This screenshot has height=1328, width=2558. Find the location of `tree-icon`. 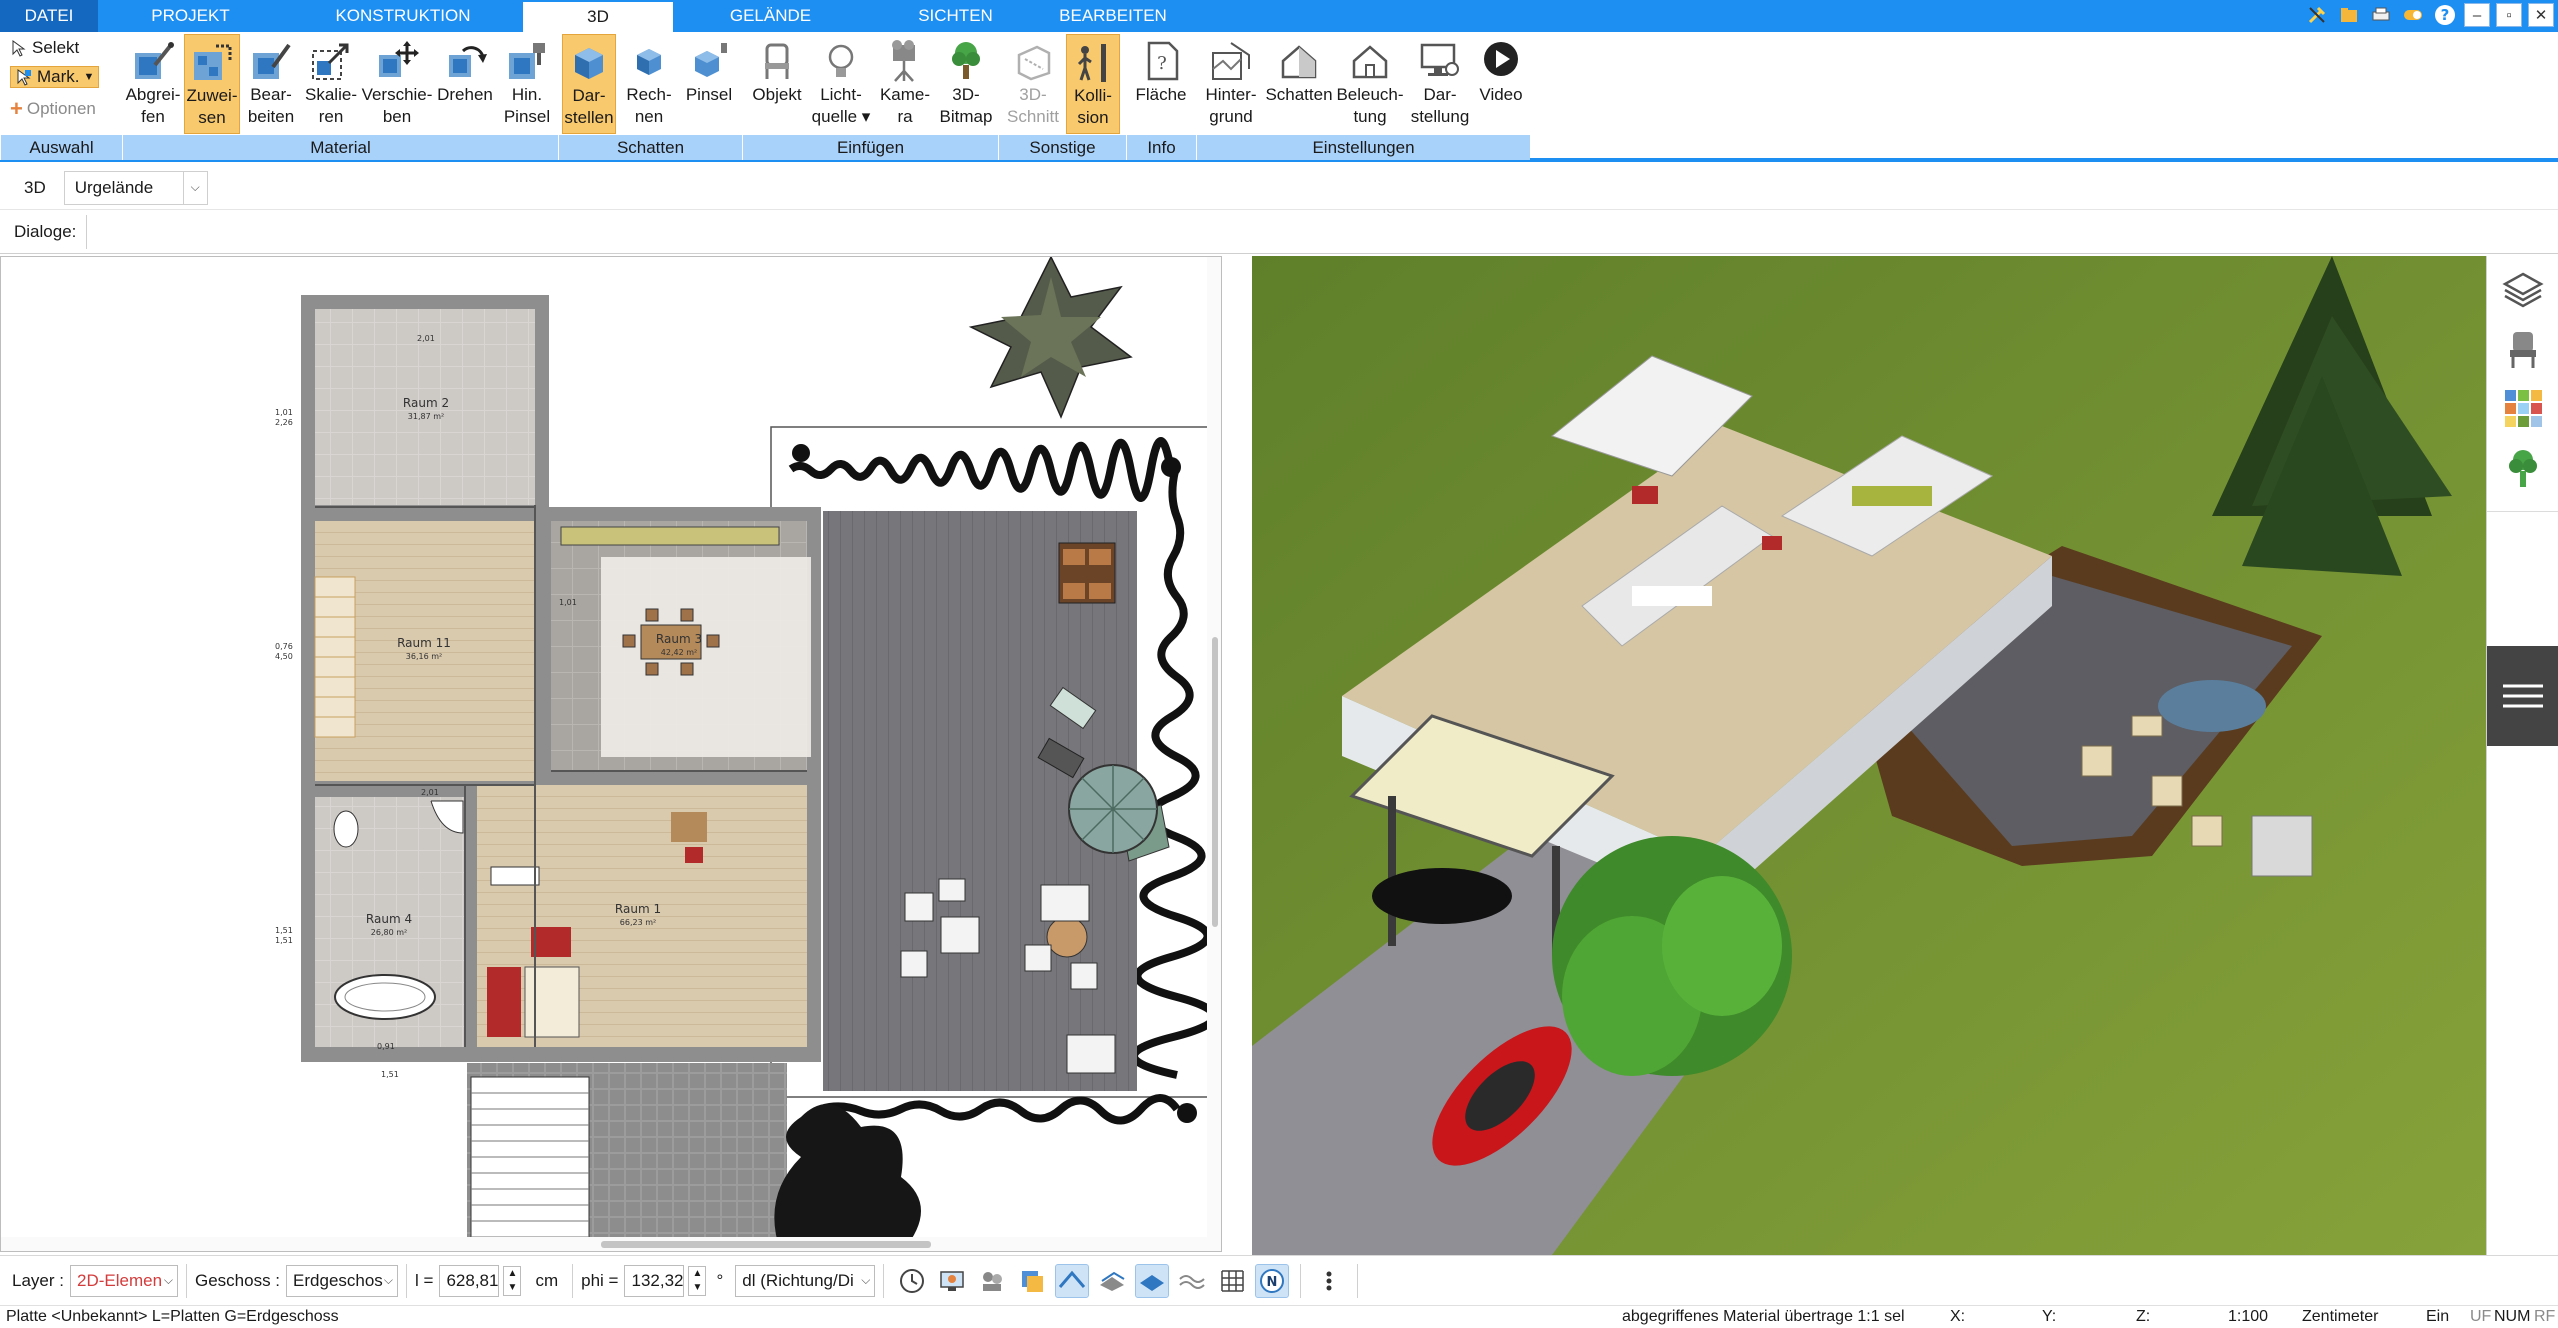

tree-icon is located at coordinates (966, 61).